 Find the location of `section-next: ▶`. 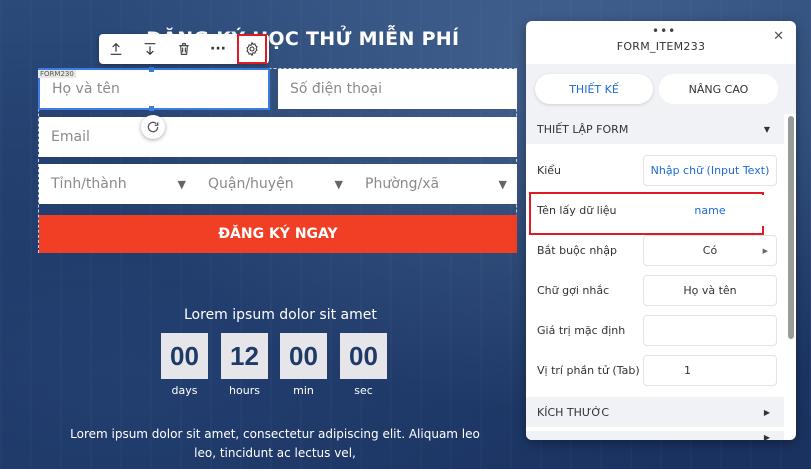

section-next: ▶ is located at coordinates (655, 435).